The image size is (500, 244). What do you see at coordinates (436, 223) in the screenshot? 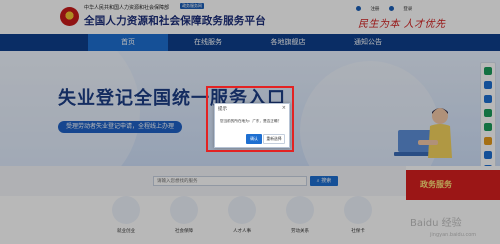
I see `baidu-jingyan-watermark: Baidu 经验` at bounding box center [436, 223].